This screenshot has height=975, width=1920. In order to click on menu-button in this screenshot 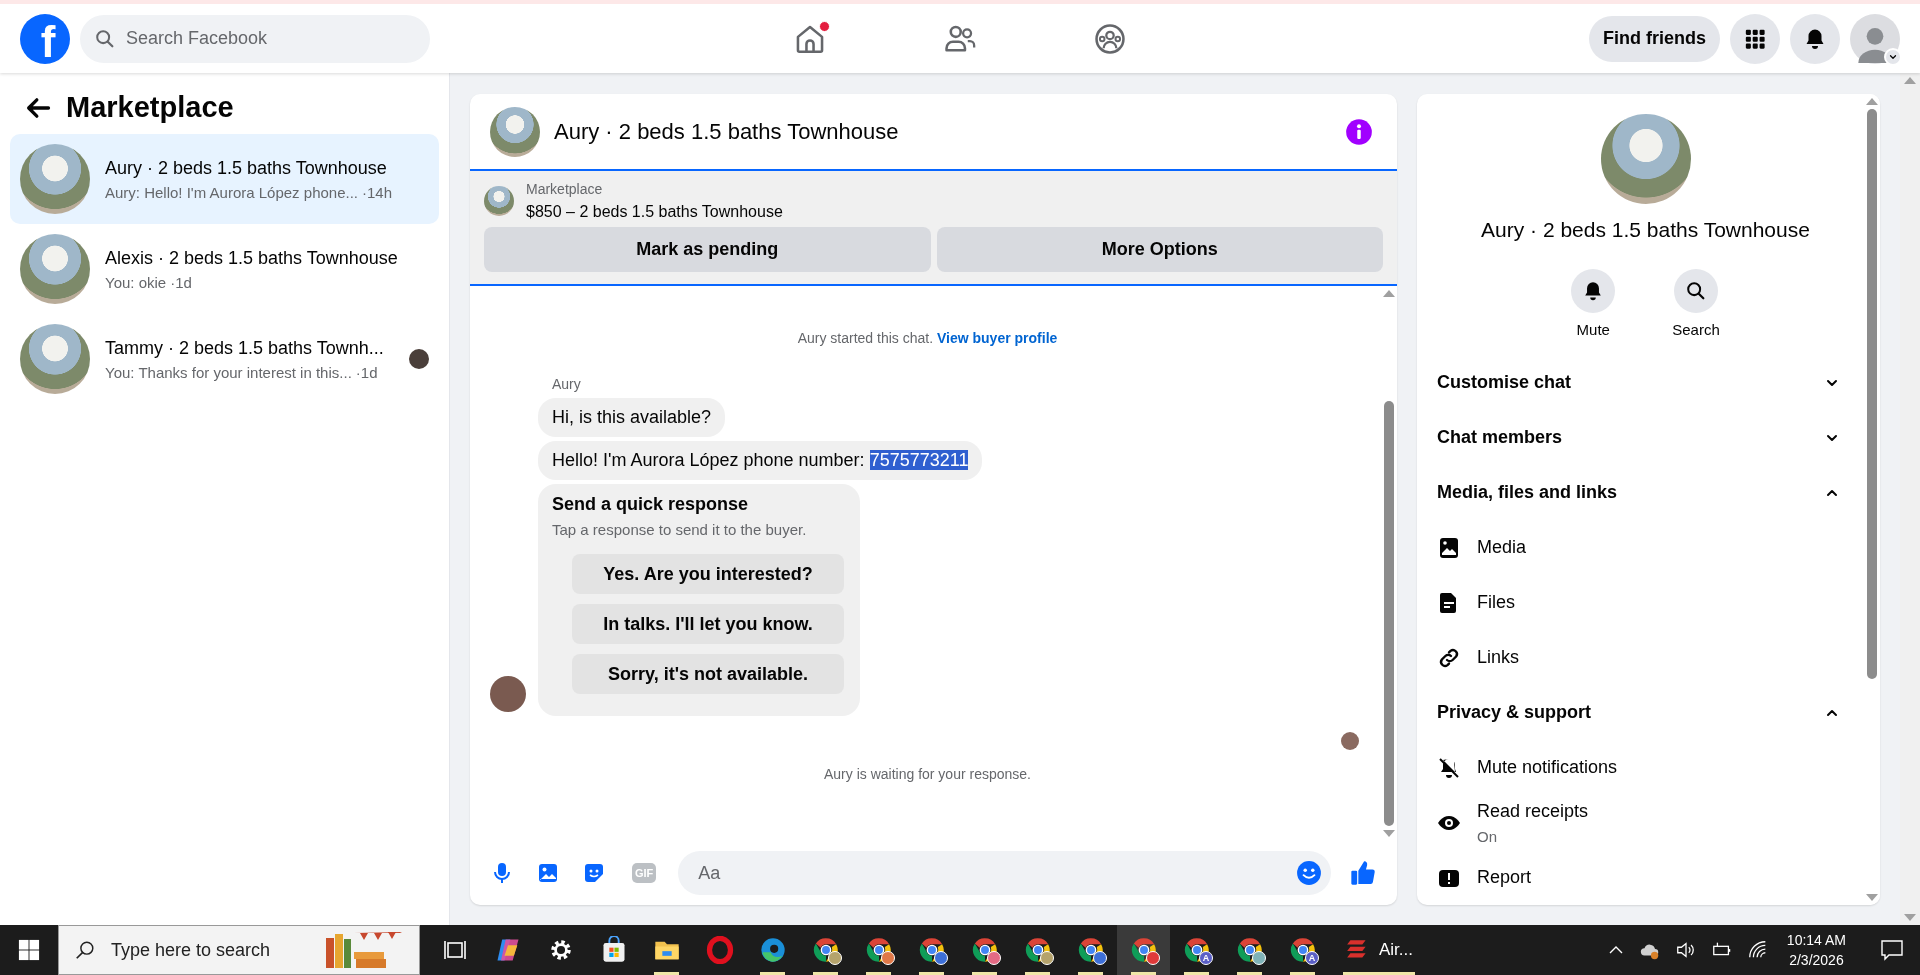, I will do `click(1755, 38)`.